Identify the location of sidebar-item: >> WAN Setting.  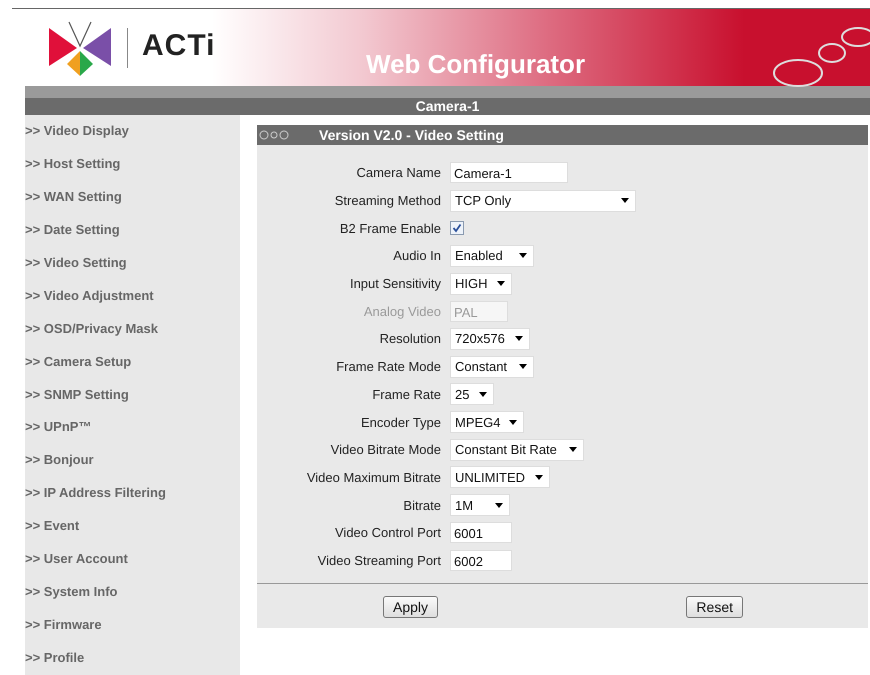
(132, 203).